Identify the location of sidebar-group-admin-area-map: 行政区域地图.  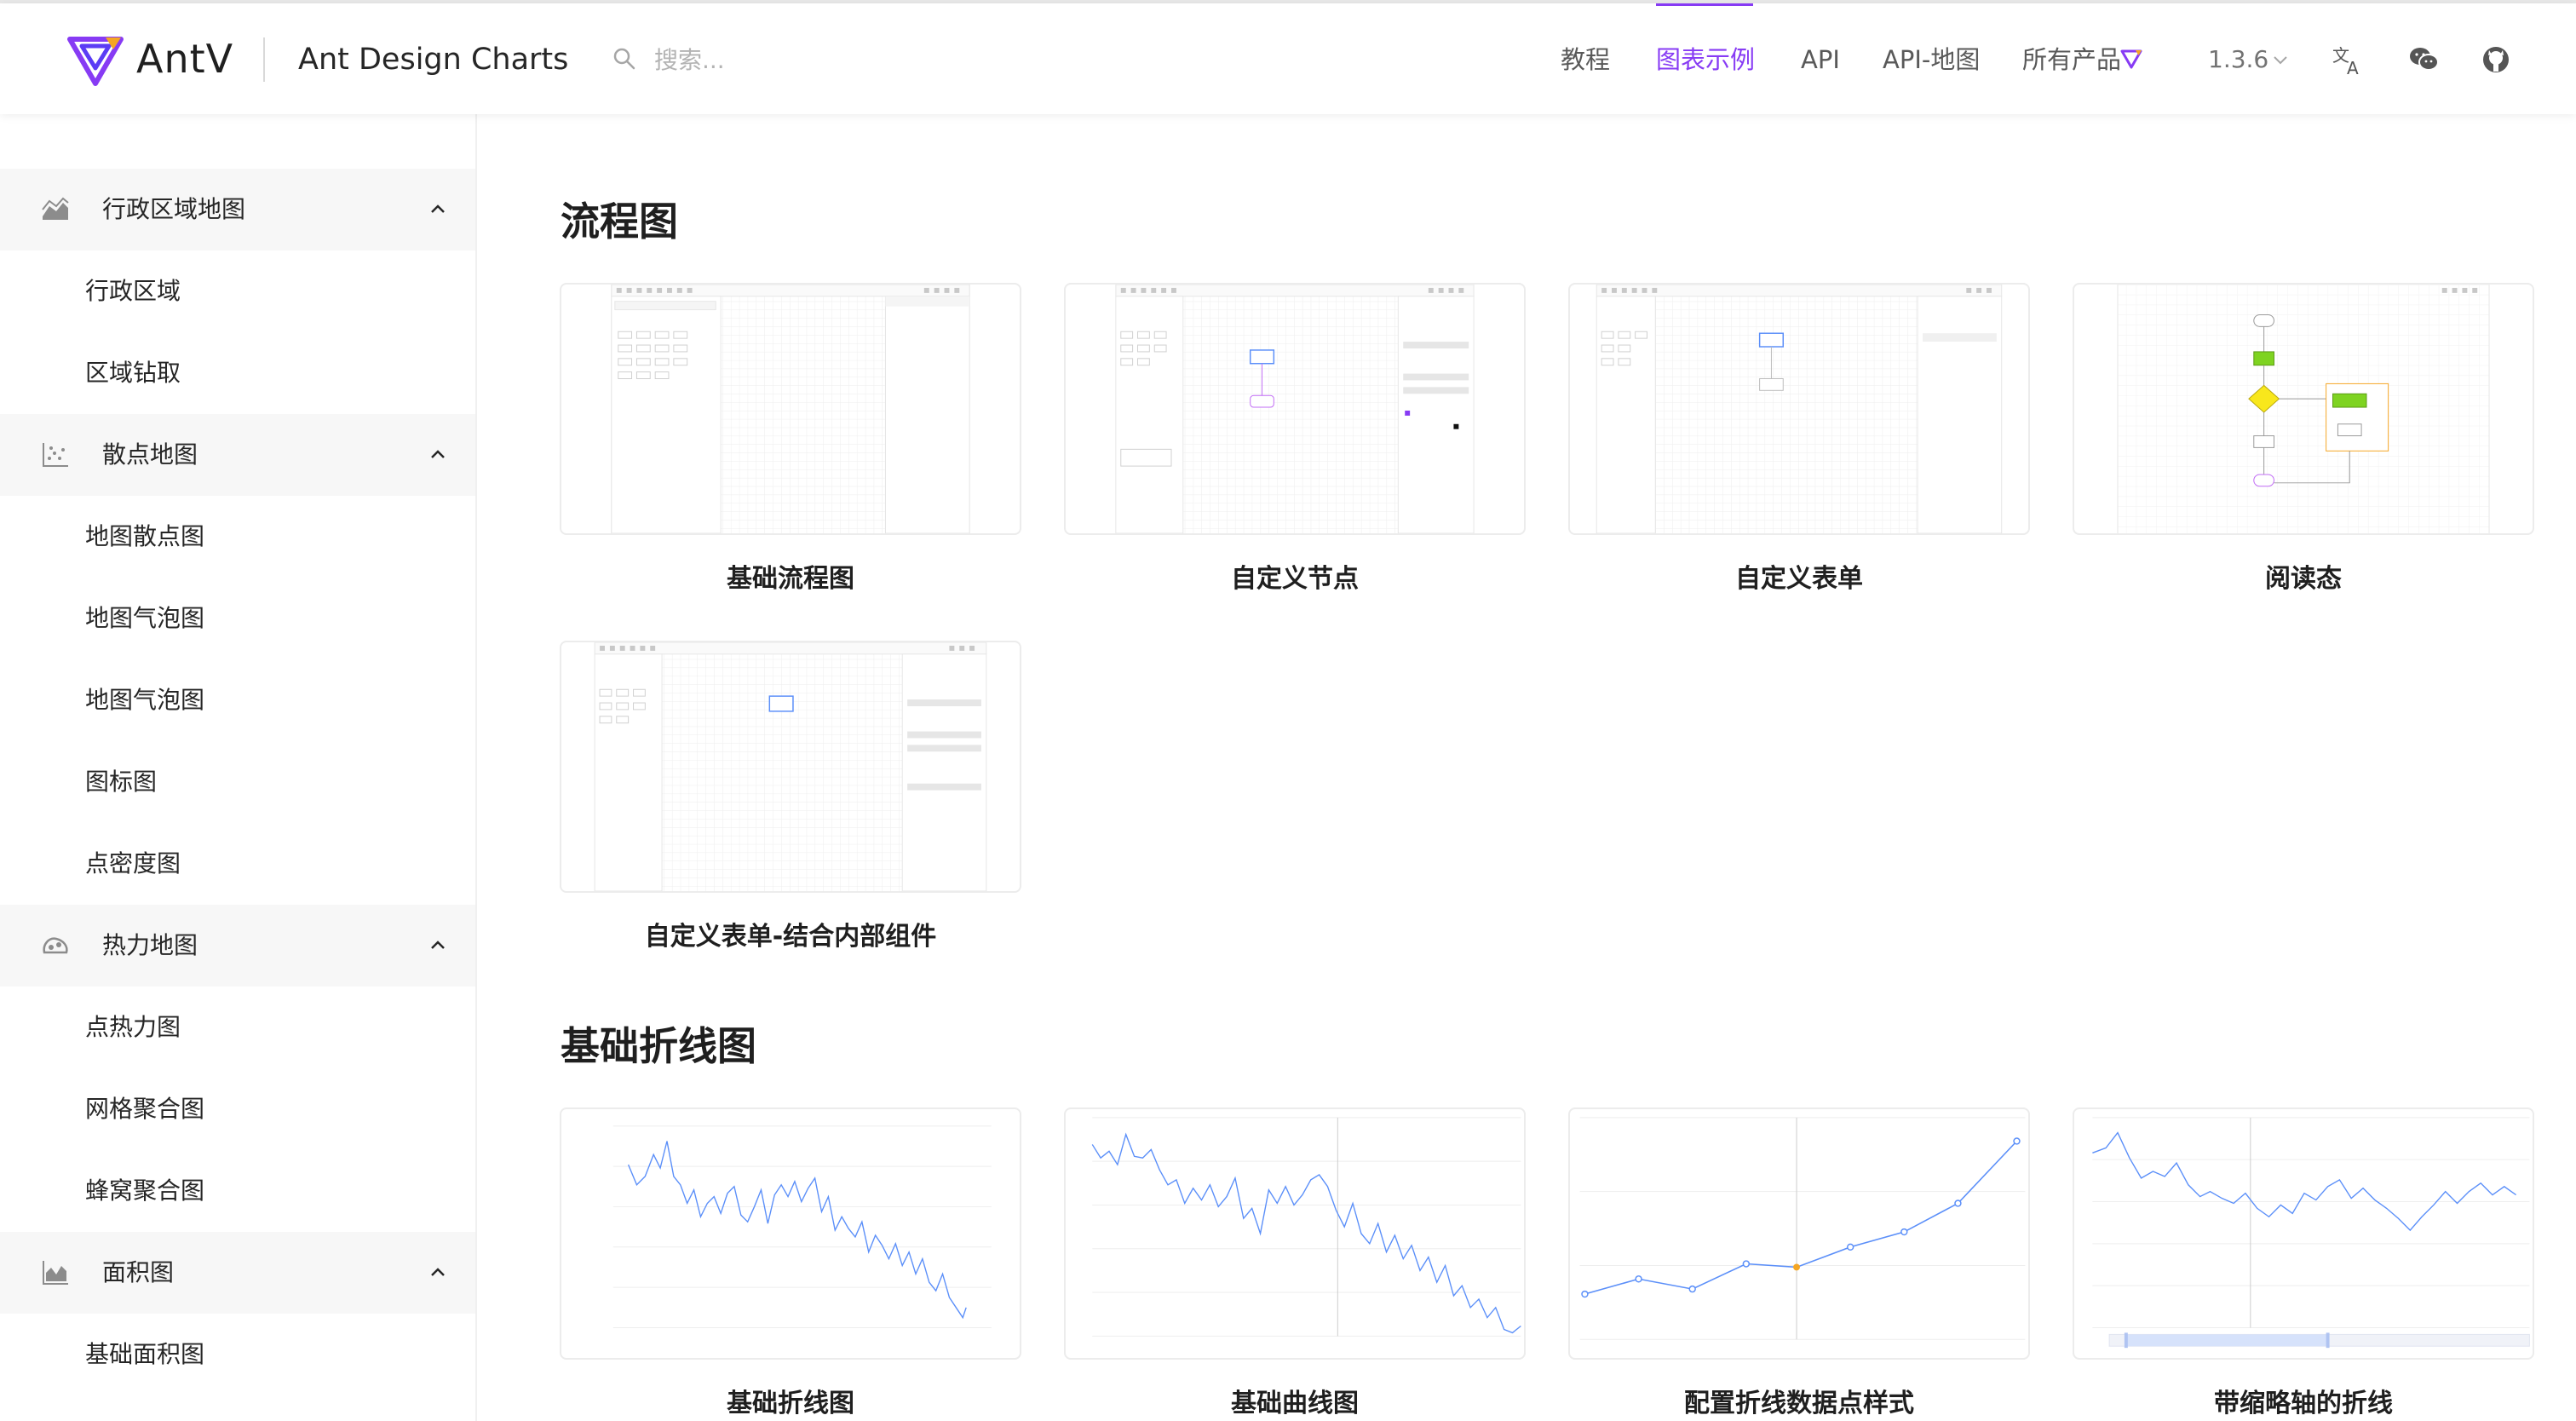
(238, 210).